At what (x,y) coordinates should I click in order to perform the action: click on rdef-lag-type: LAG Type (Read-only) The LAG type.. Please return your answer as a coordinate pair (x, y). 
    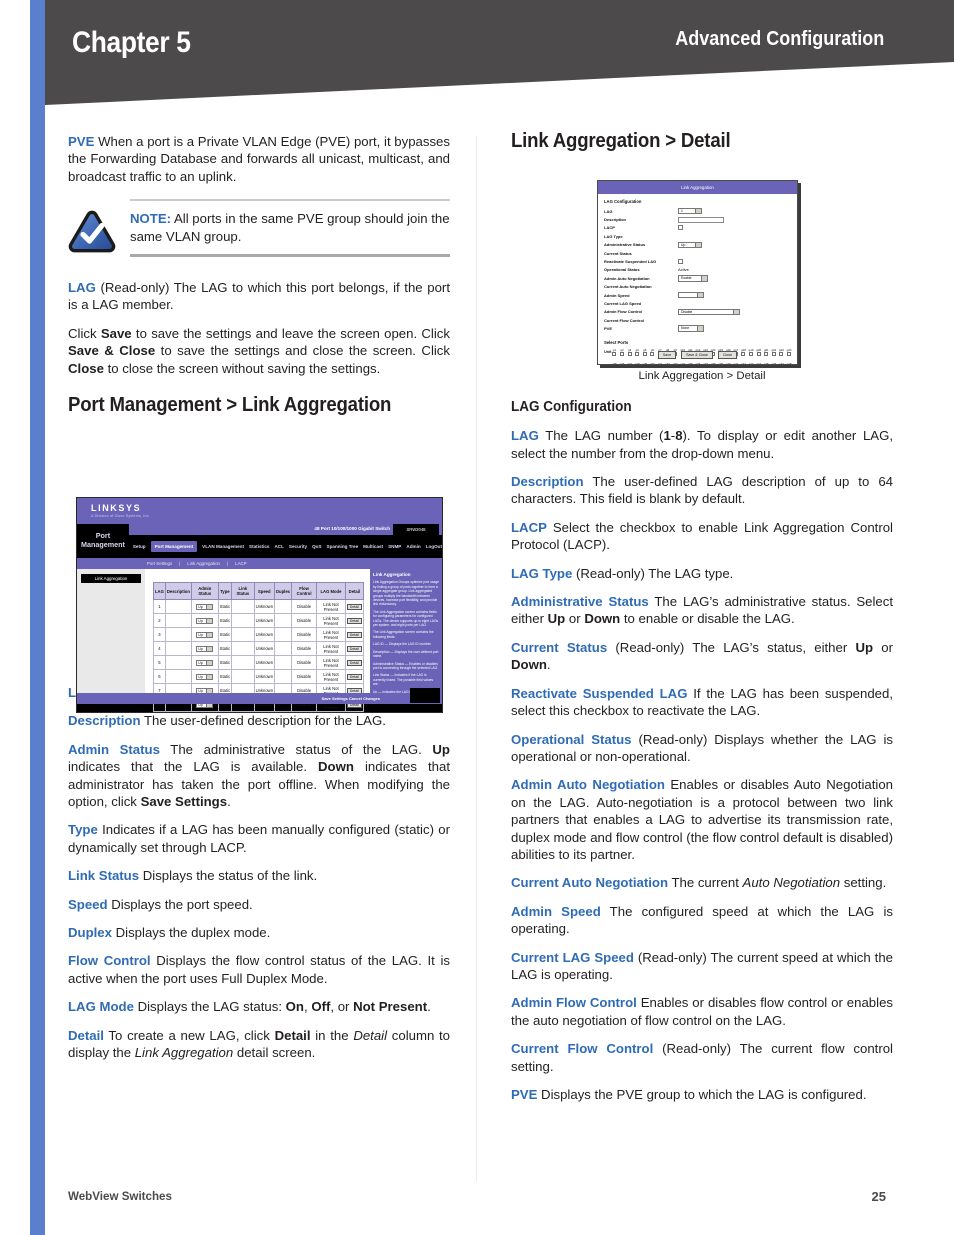
    Looking at the image, I should click on (702, 573).